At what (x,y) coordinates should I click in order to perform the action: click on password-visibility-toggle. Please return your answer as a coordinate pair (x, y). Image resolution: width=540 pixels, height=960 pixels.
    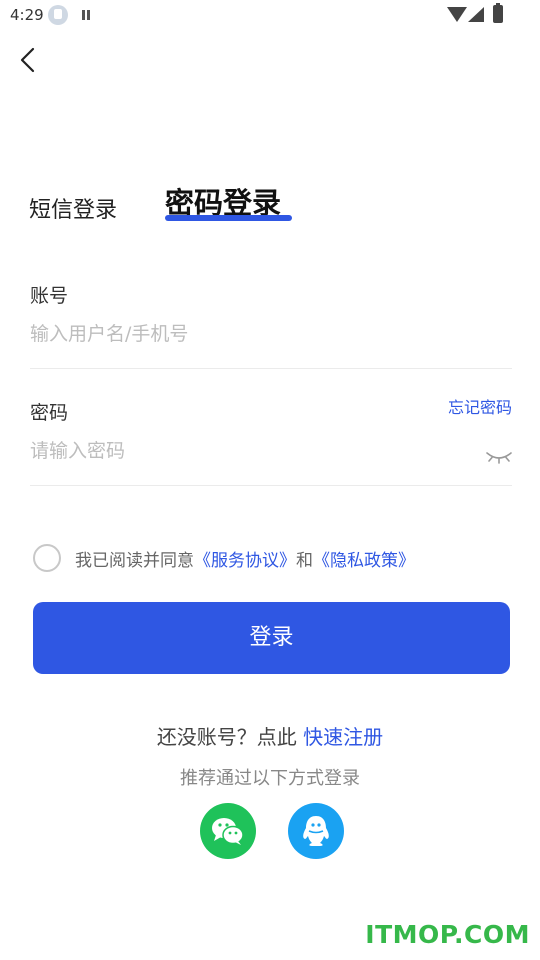
    Looking at the image, I should click on (499, 457).